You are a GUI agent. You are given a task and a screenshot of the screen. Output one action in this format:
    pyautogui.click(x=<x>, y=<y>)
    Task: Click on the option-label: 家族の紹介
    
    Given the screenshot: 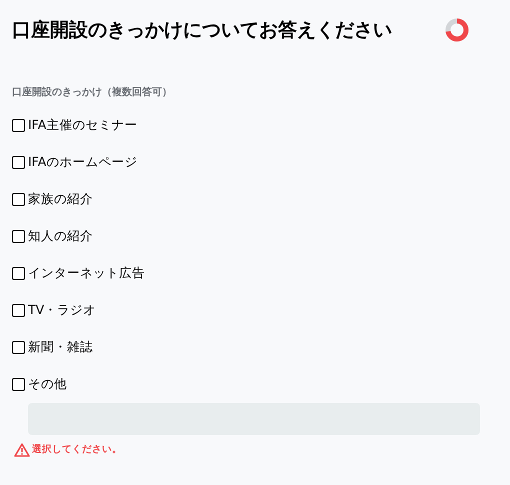 What is the action you would take?
    pyautogui.click(x=60, y=199)
    